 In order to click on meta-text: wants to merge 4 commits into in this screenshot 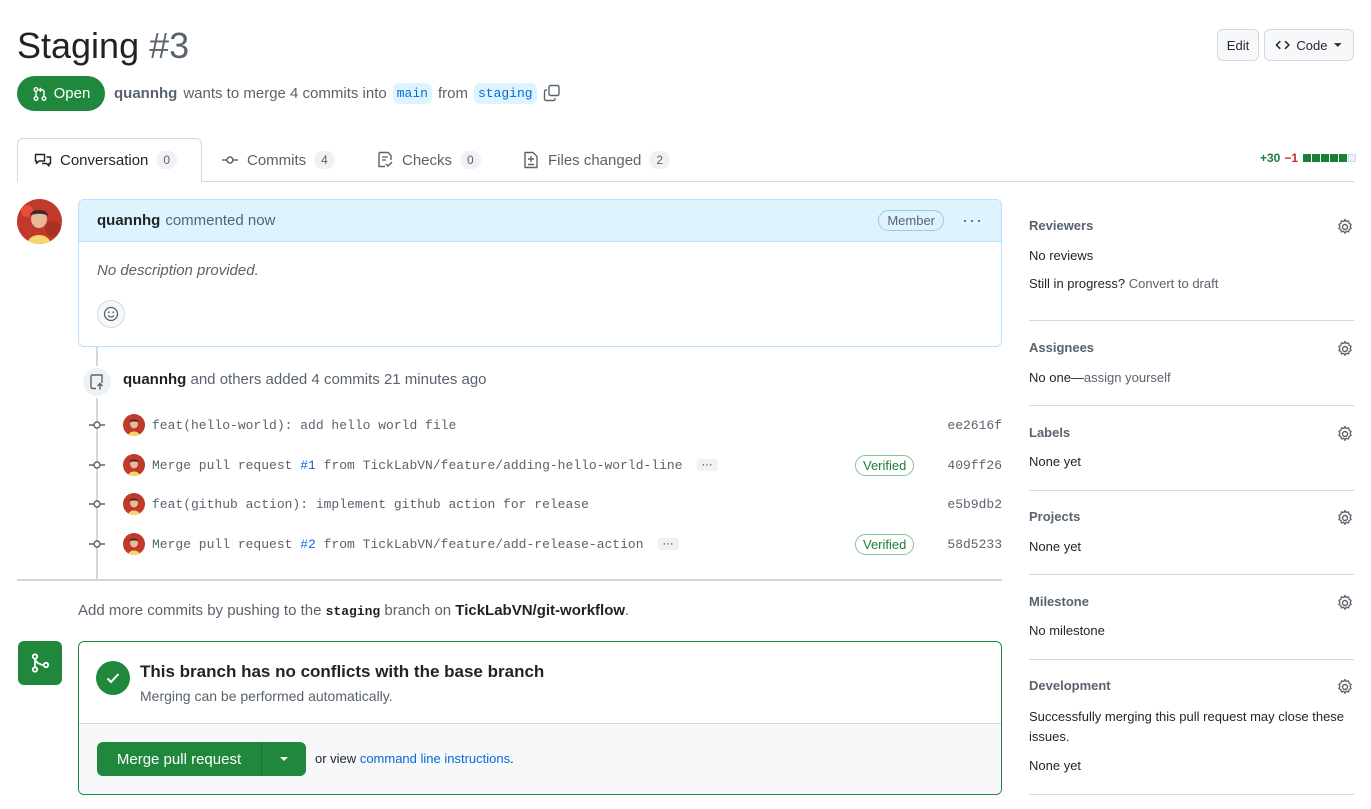, I will do `click(285, 93)`.